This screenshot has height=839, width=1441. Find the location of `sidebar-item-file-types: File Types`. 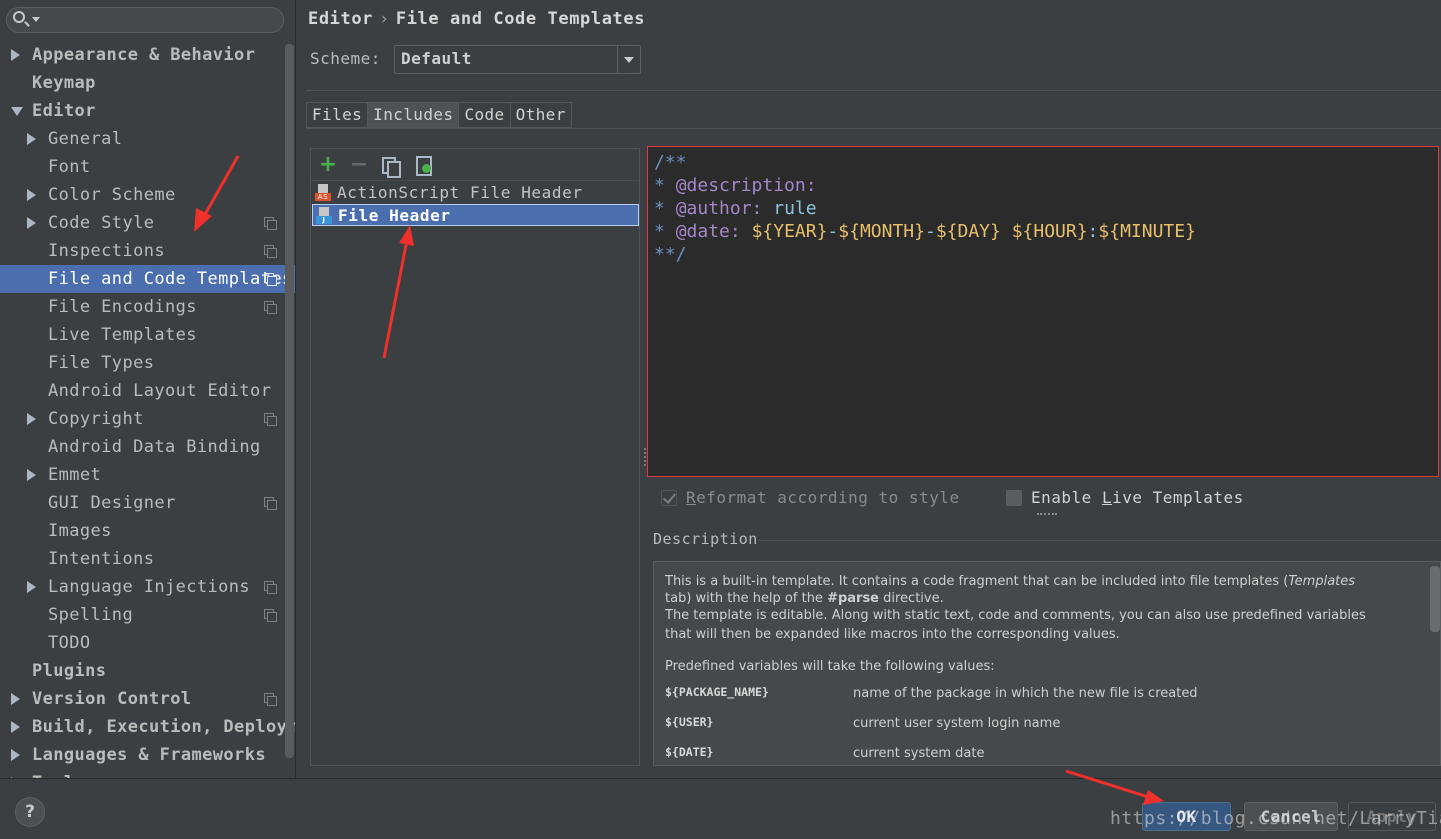

sidebar-item-file-types: File Types is located at coordinates (147, 363).